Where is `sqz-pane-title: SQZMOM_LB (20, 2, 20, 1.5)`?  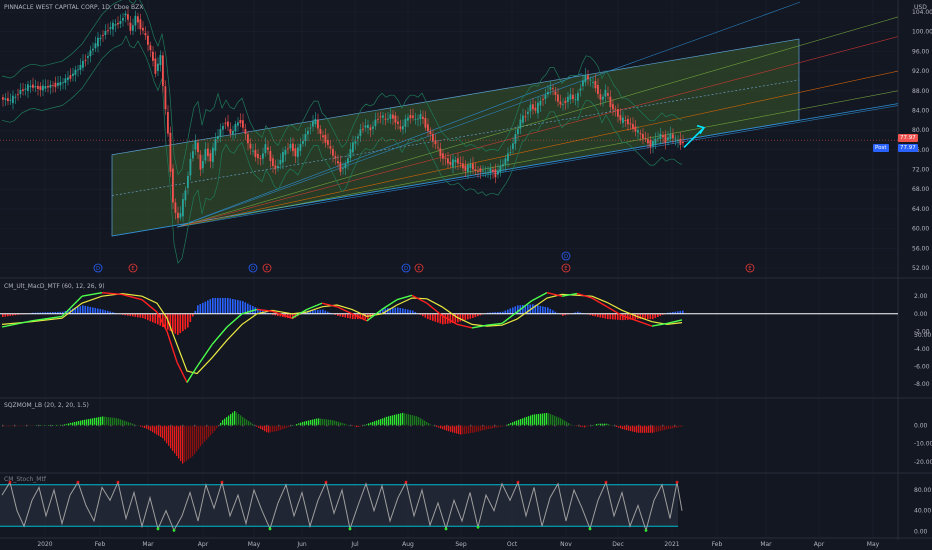 sqz-pane-title: SQZMOM_LB (20, 2, 20, 1.5) is located at coordinates (46, 405).